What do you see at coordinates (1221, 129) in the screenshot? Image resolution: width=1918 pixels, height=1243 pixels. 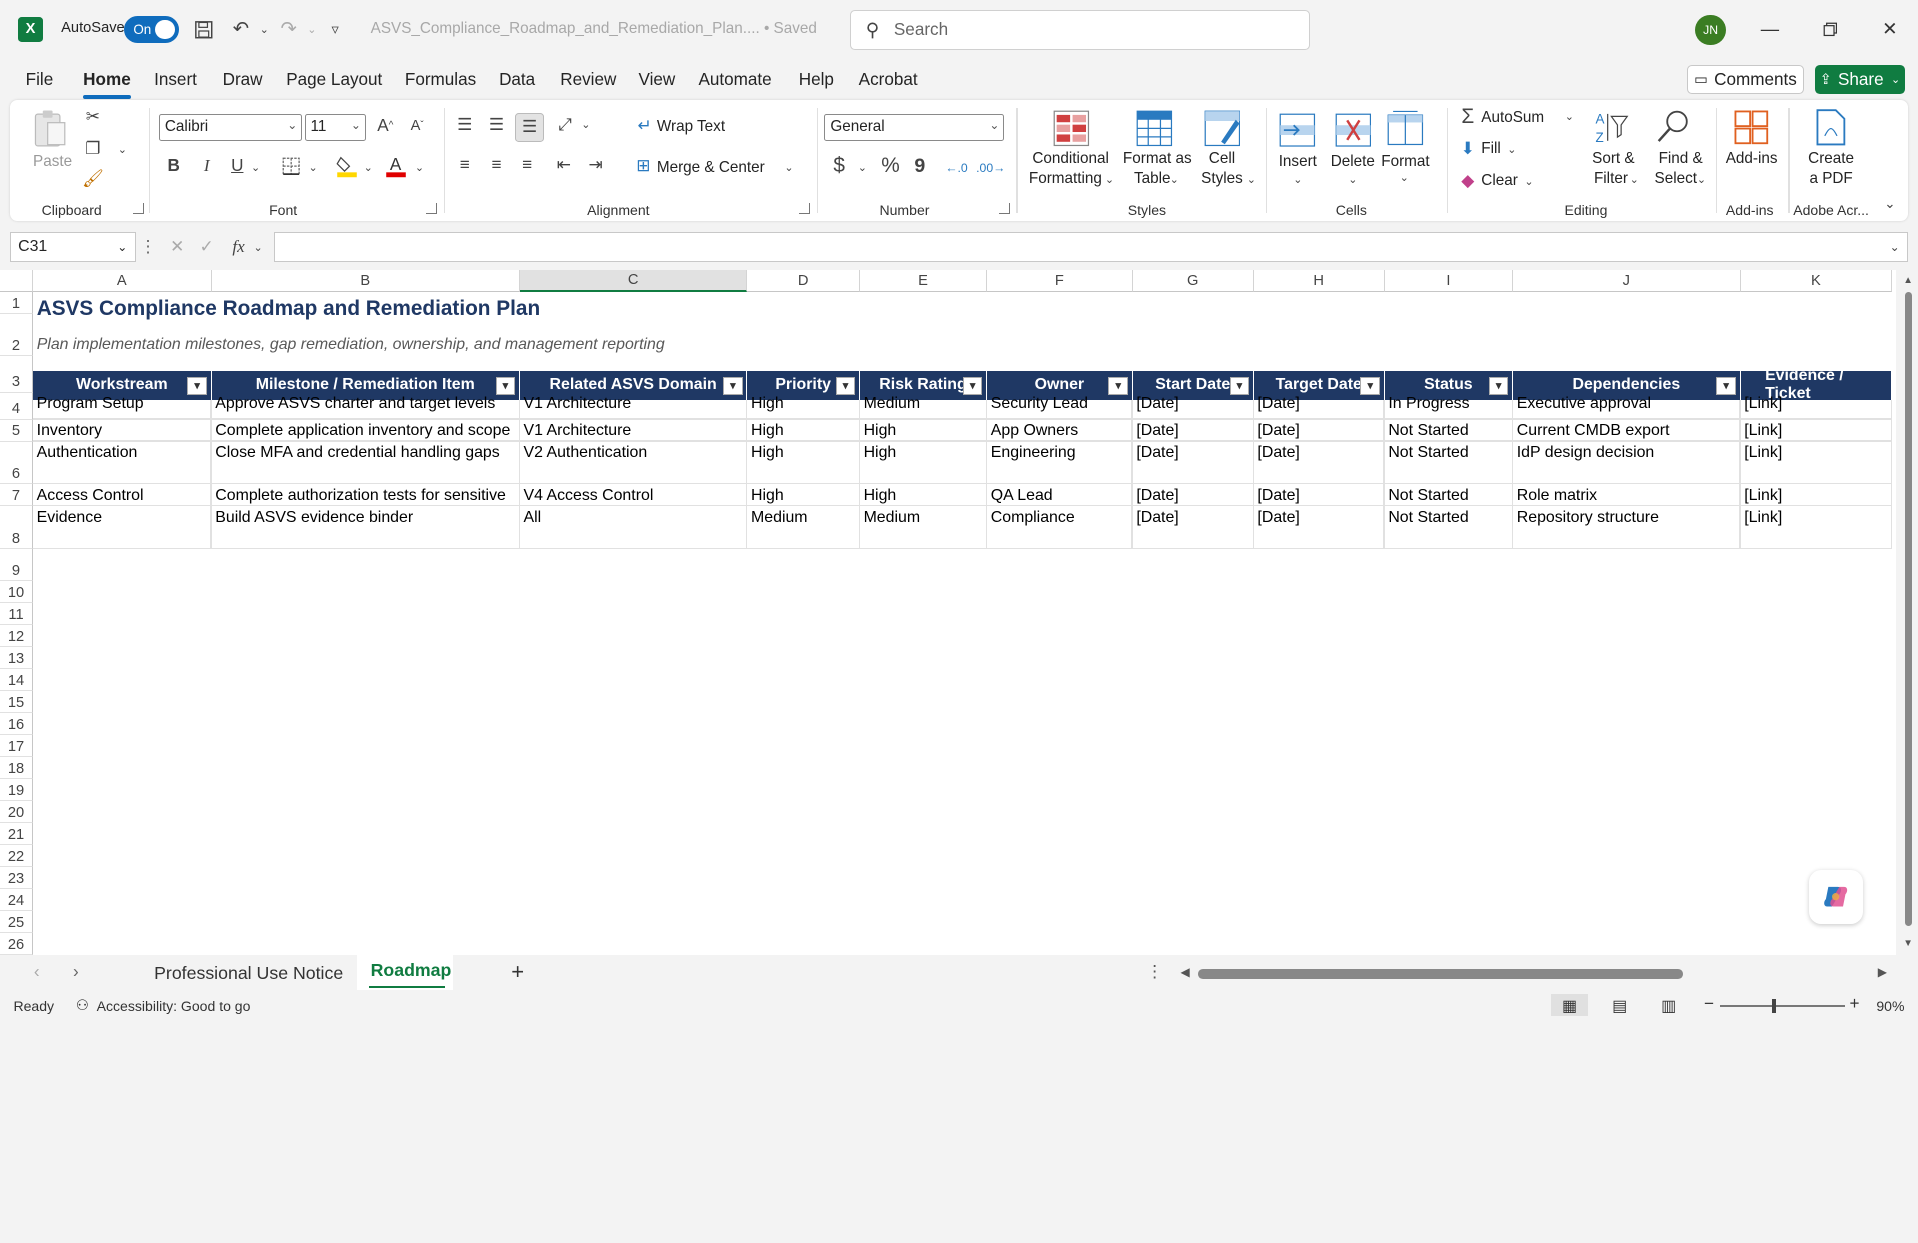 I see `cell-styles-icon` at bounding box center [1221, 129].